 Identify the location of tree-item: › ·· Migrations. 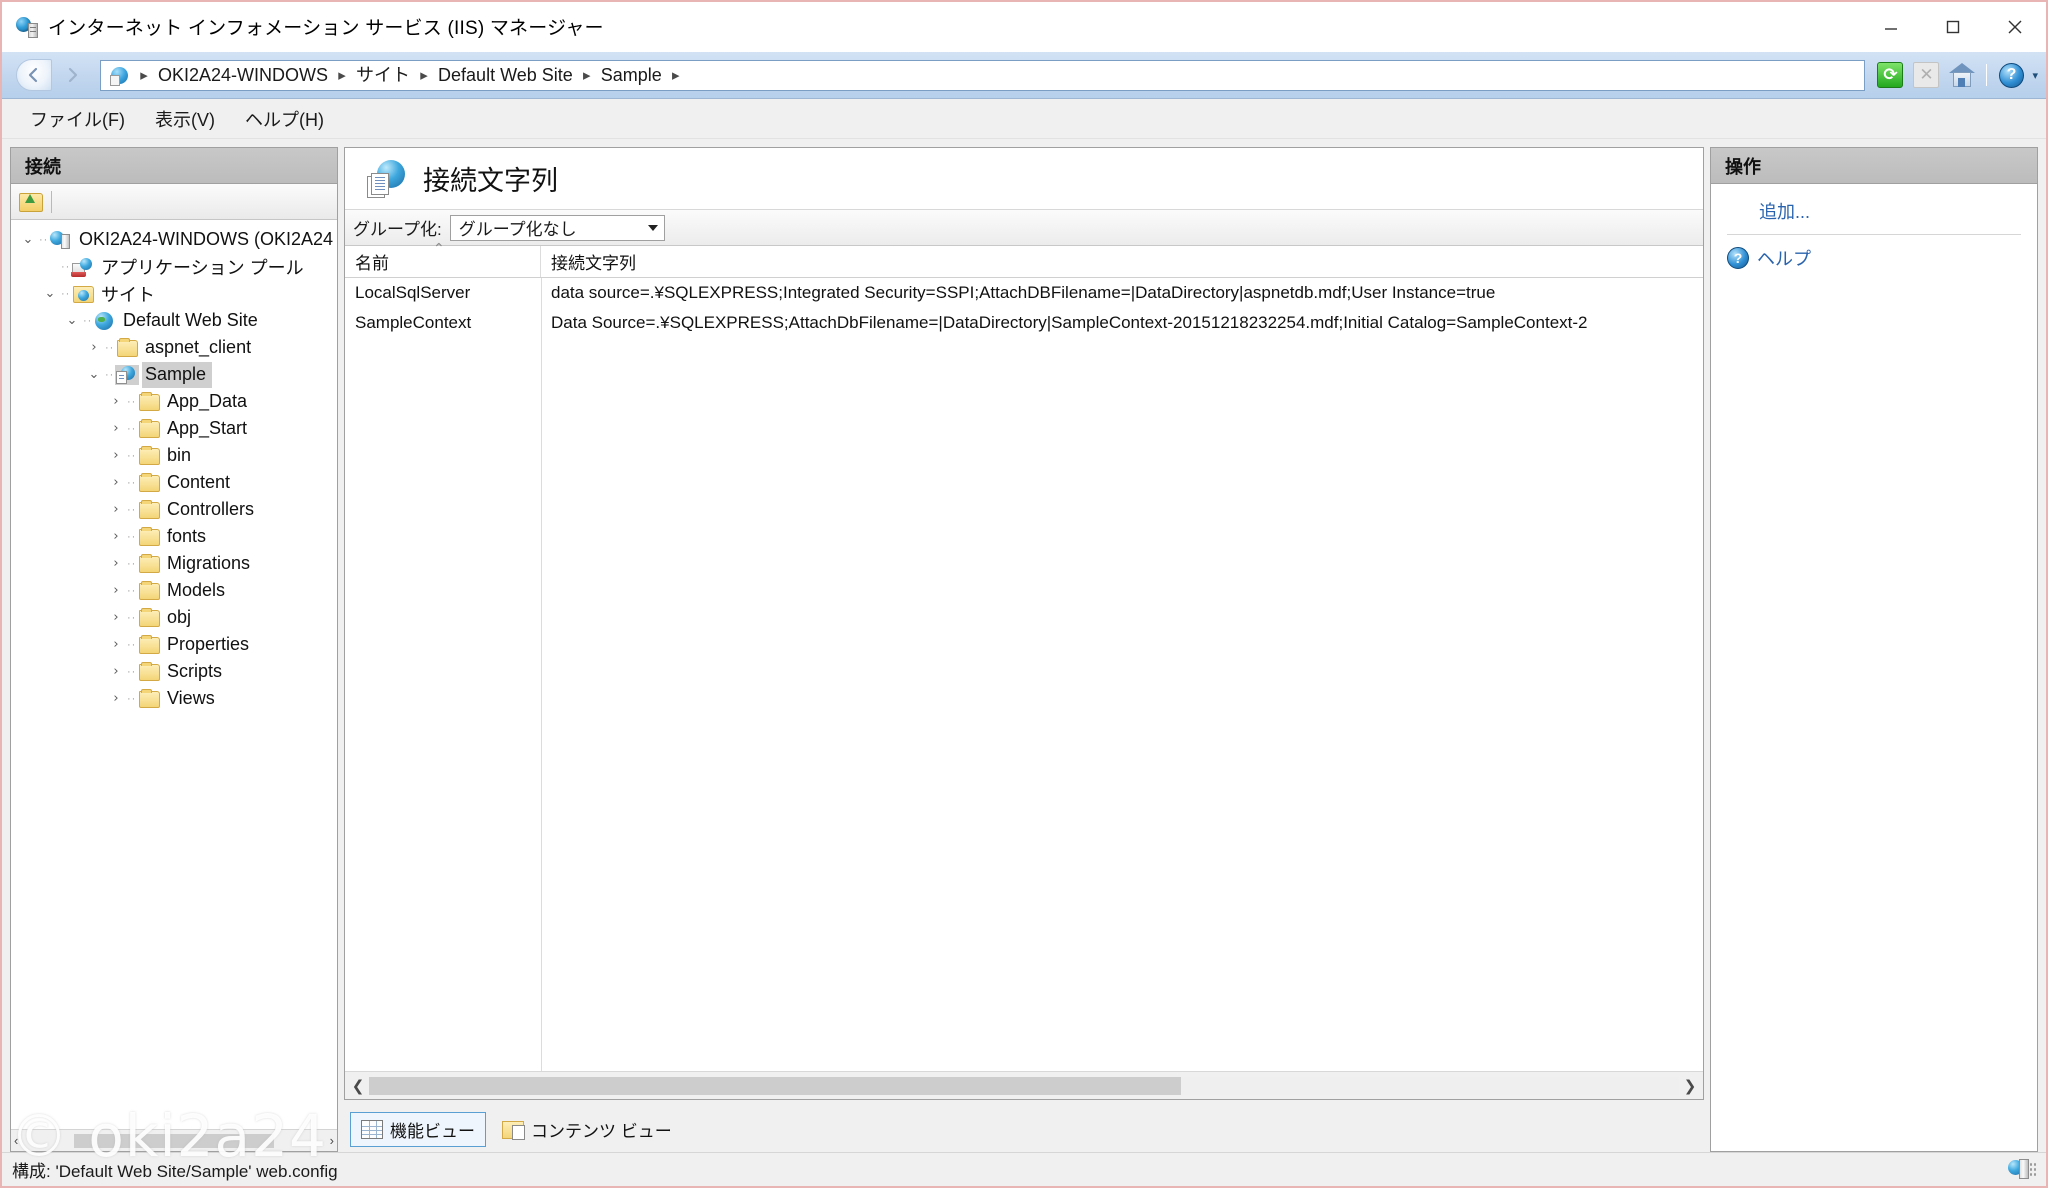
(174, 563).